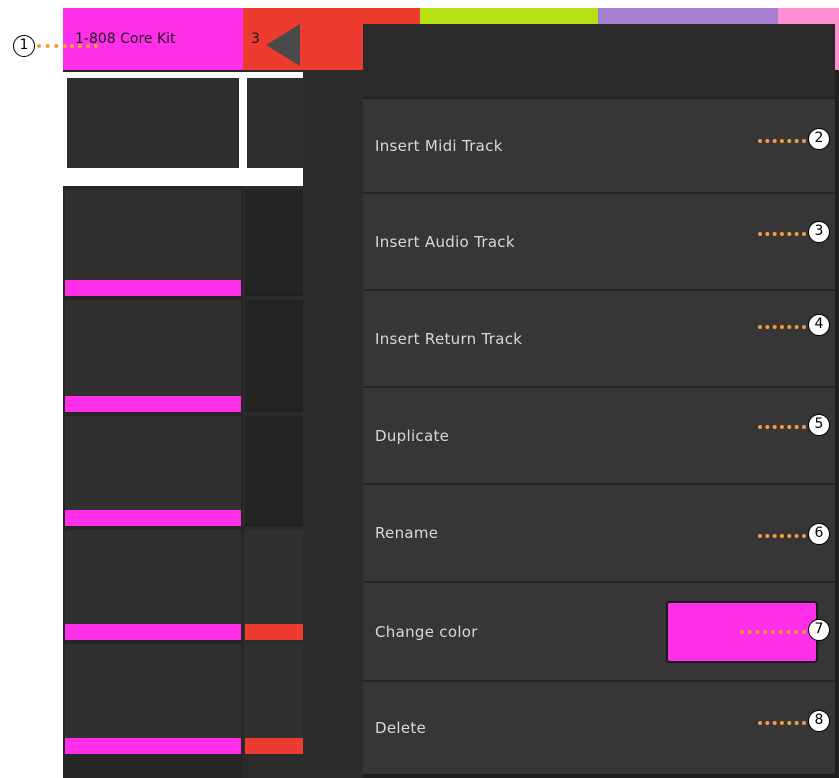 The height and width of the screenshot is (778, 839). What do you see at coordinates (819, 325) in the screenshot?
I see `callout-4: 4` at bounding box center [819, 325].